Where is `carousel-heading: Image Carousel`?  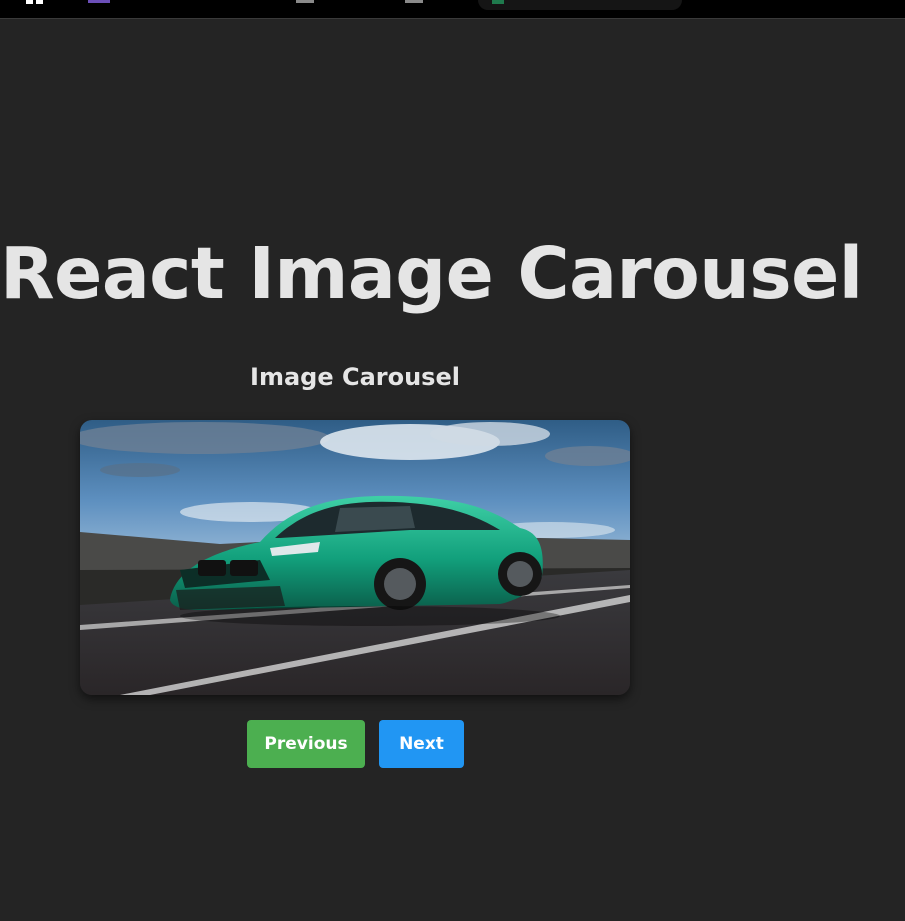
carousel-heading: Image Carousel is located at coordinates (355, 377).